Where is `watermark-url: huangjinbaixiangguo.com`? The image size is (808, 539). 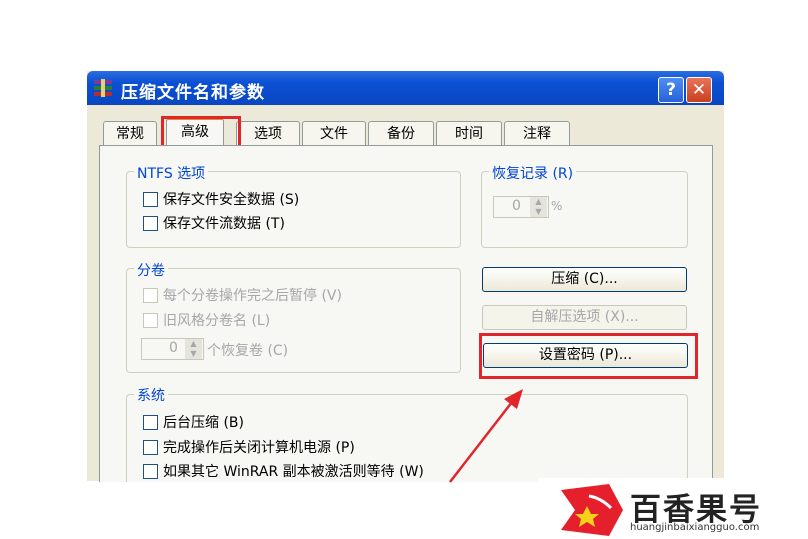 watermark-url: huangjinbaixiangguo.com is located at coordinates (695, 527).